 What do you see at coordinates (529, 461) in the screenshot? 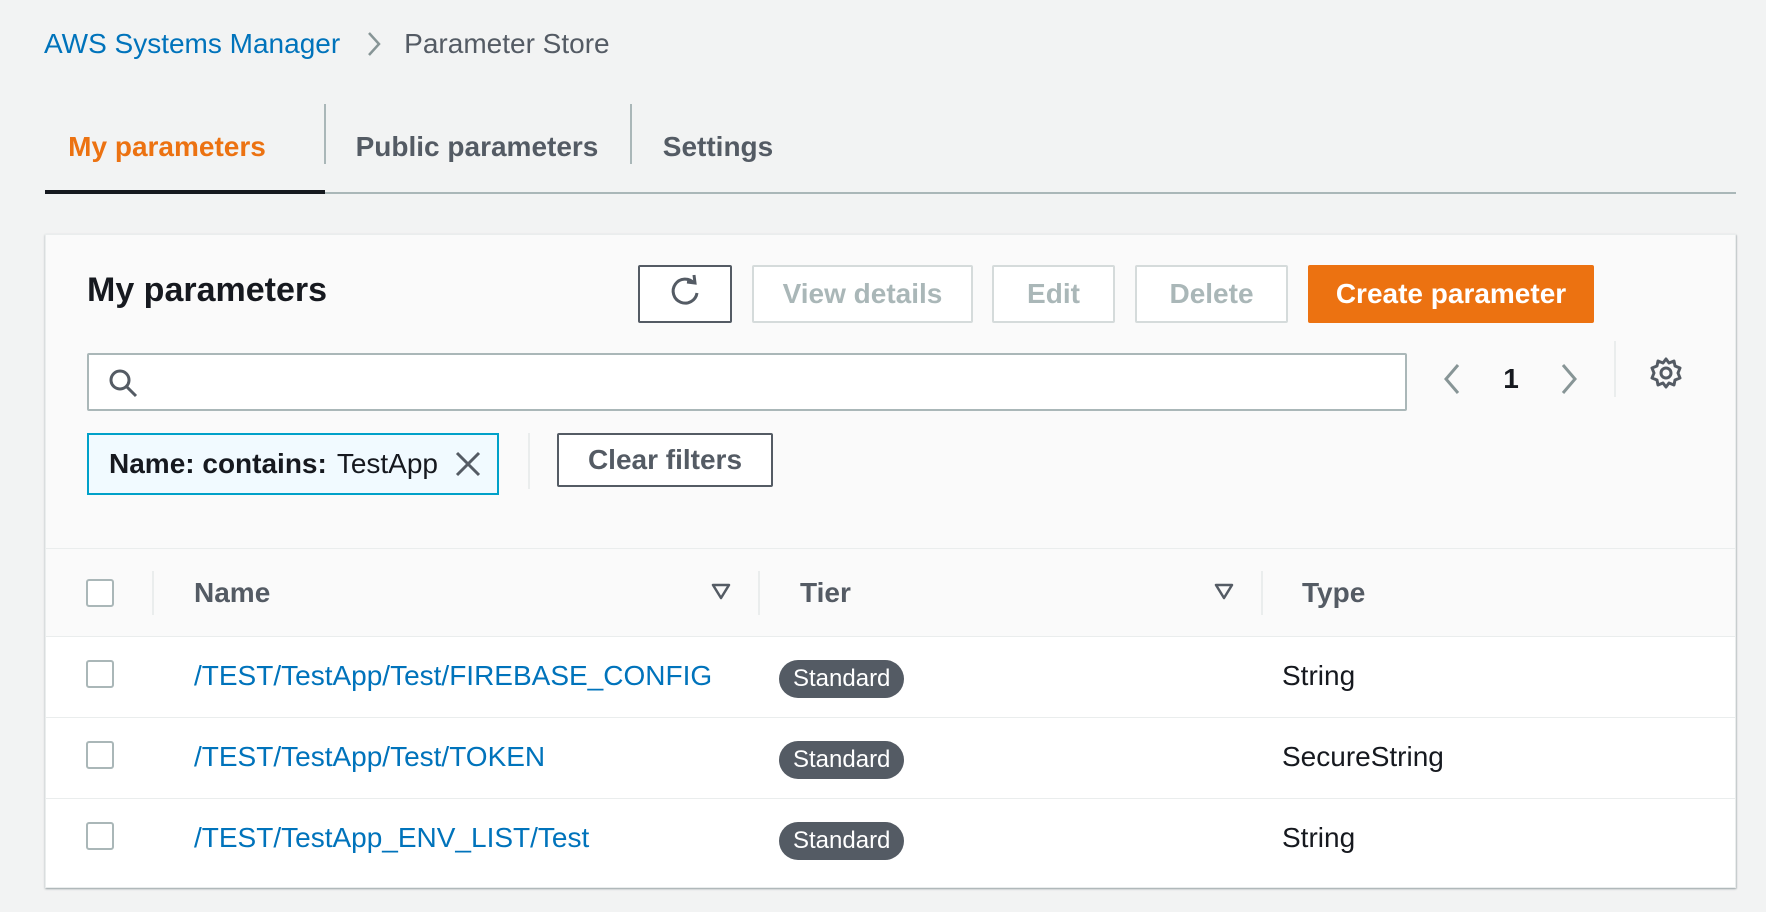
I see `filter-divider` at bounding box center [529, 461].